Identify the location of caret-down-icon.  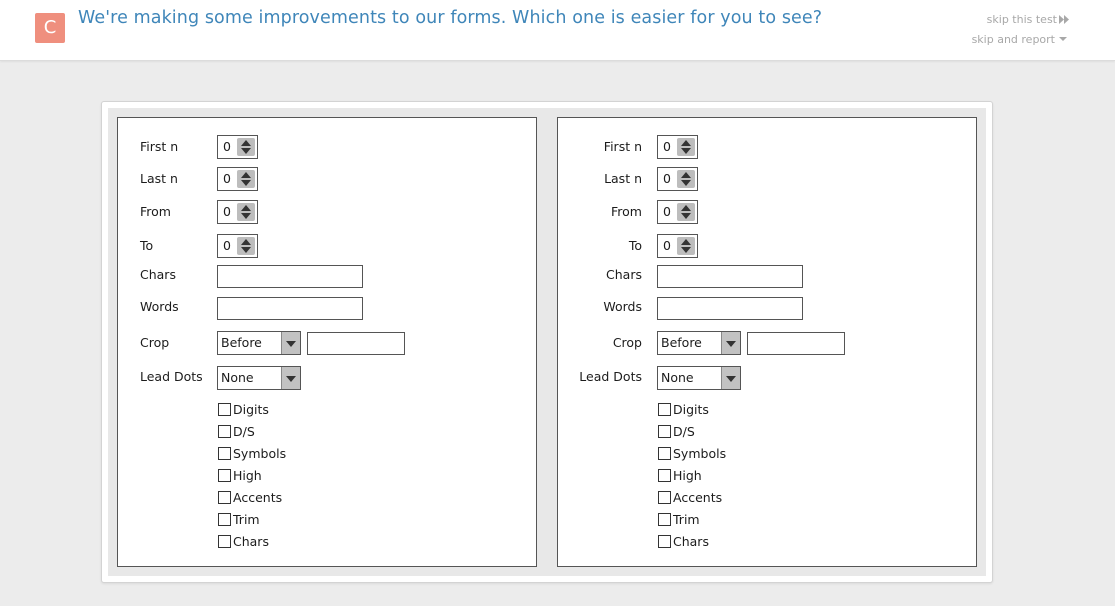
(1063, 39).